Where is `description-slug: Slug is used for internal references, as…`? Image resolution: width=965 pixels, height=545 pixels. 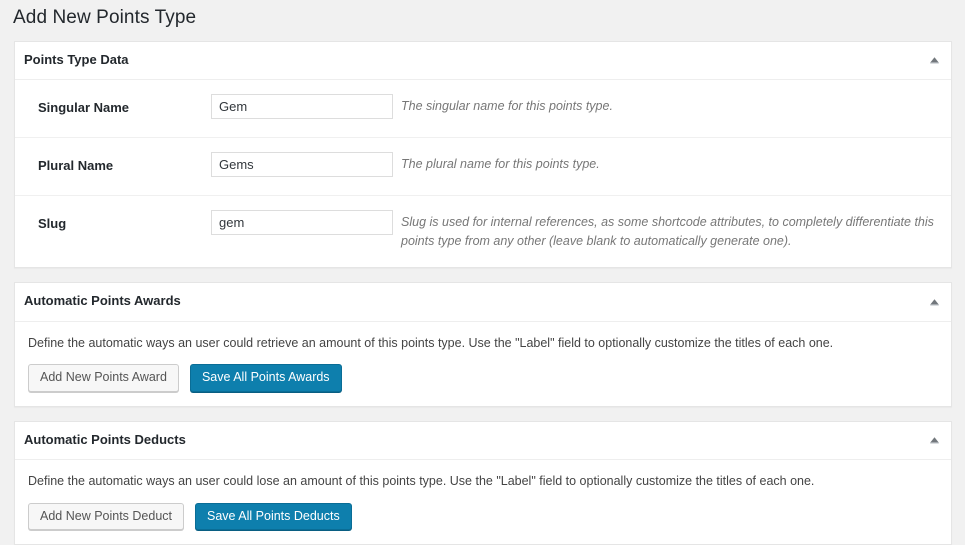 description-slug: Slug is used for internal references, as… is located at coordinates (667, 231).